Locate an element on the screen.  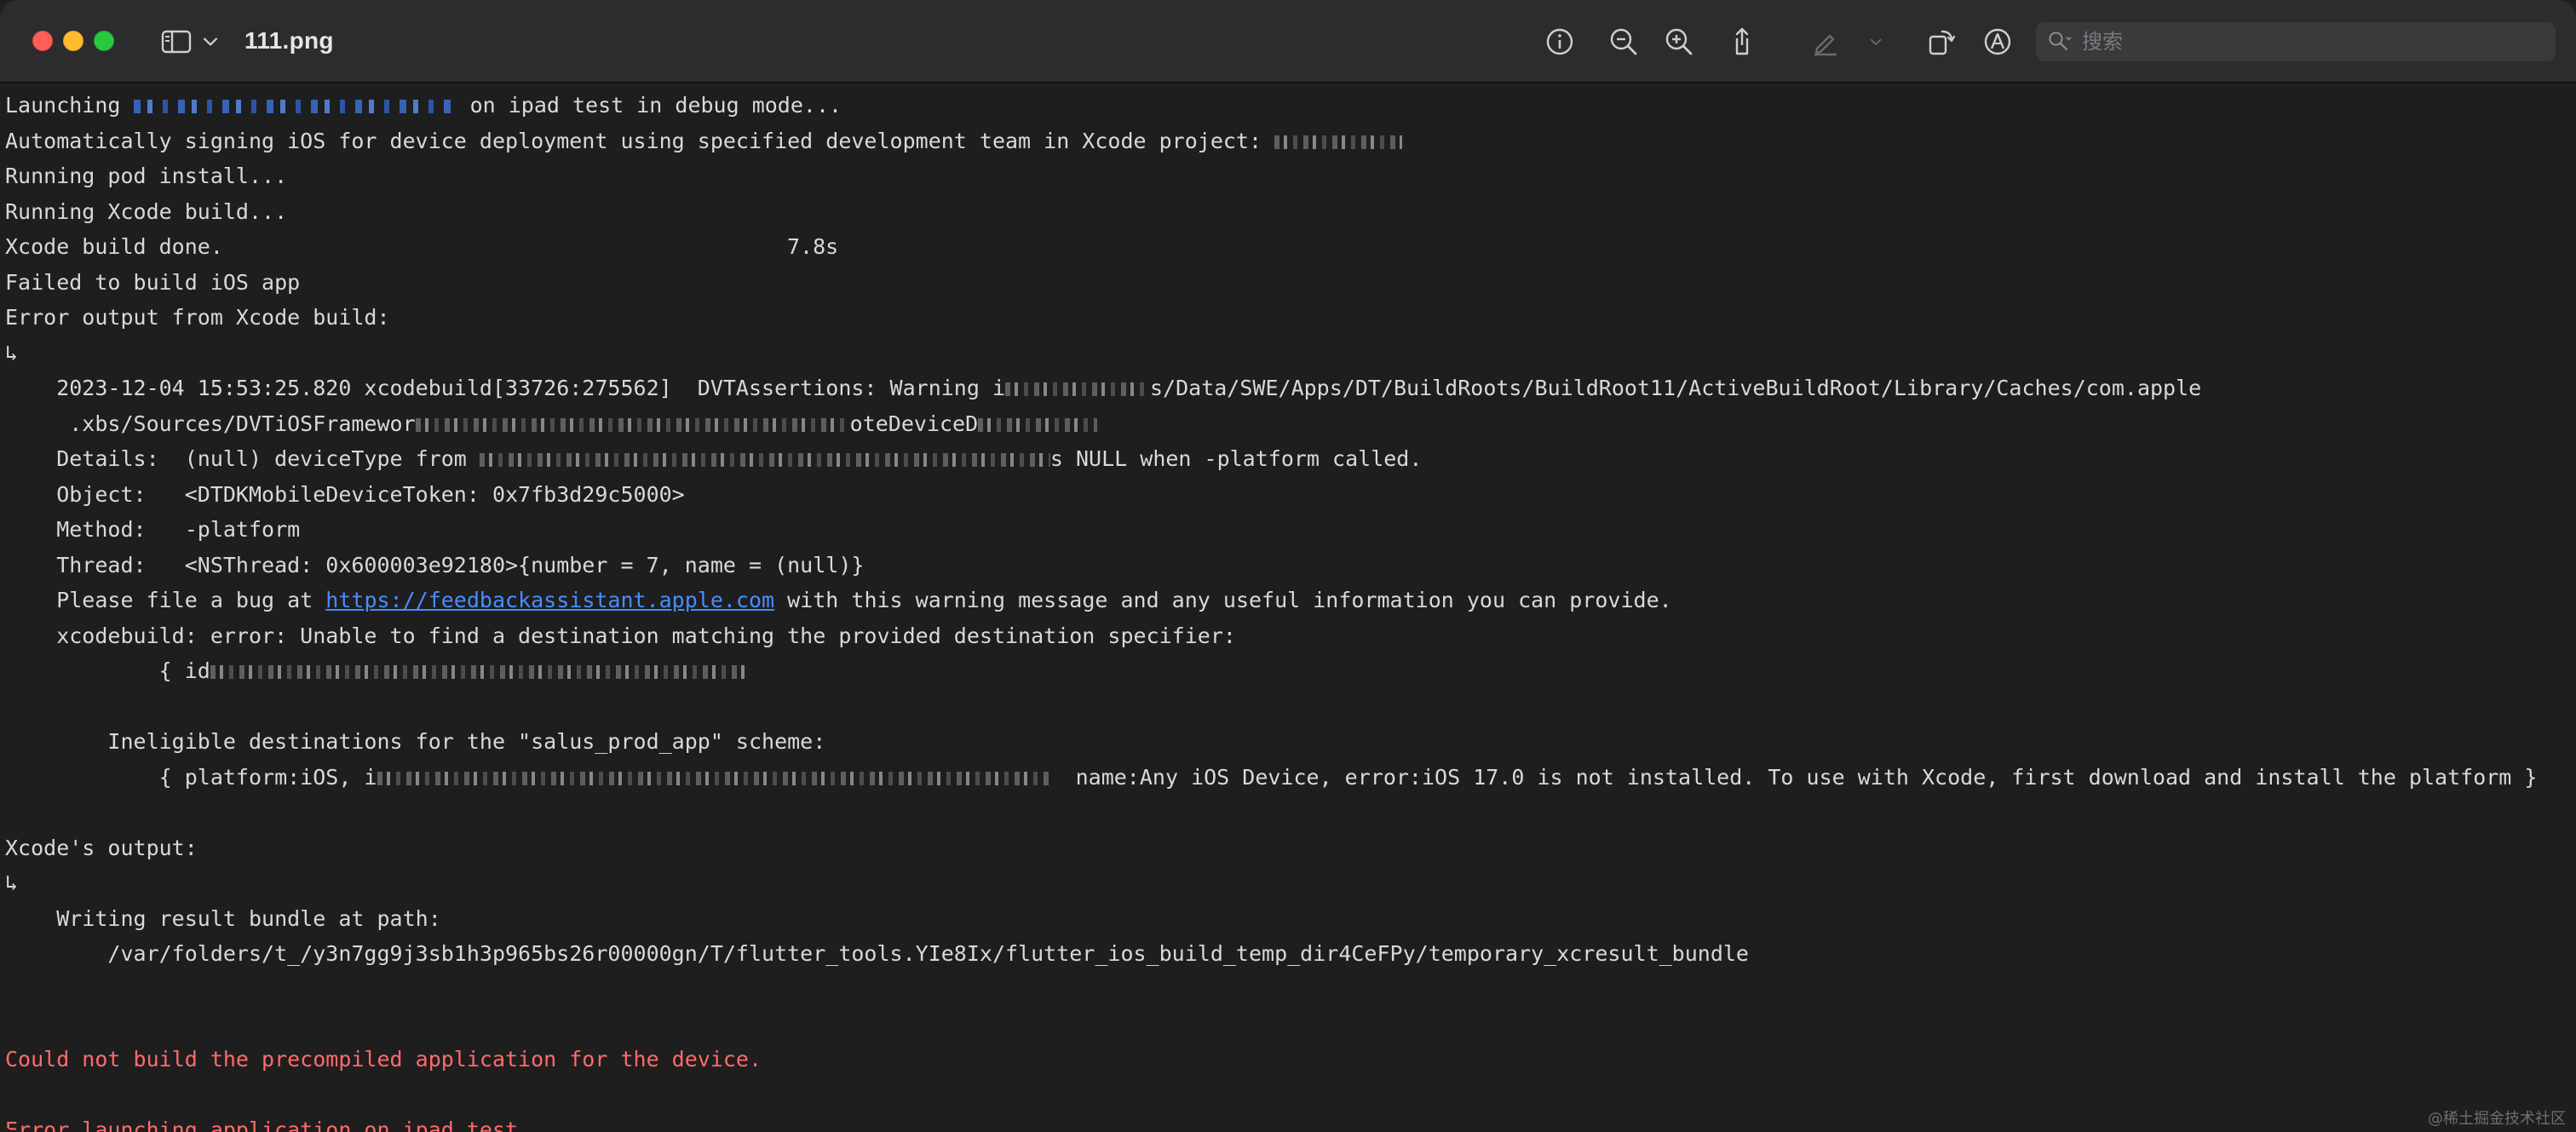
log-line-7: Error output from Xcode build: is located at coordinates (197, 317).